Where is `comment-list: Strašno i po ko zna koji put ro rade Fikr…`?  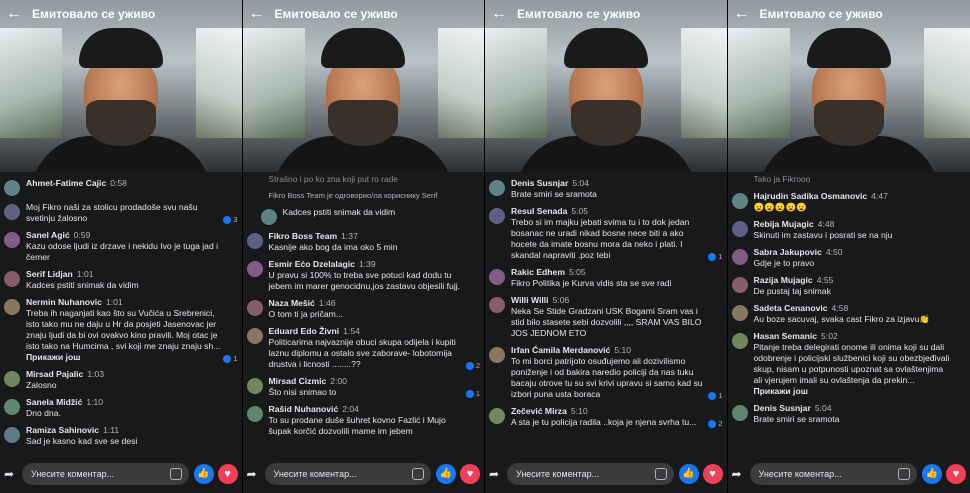
comment-list: Strašno i po ko zna koji put ro rade Fikr… is located at coordinates (364, 313).